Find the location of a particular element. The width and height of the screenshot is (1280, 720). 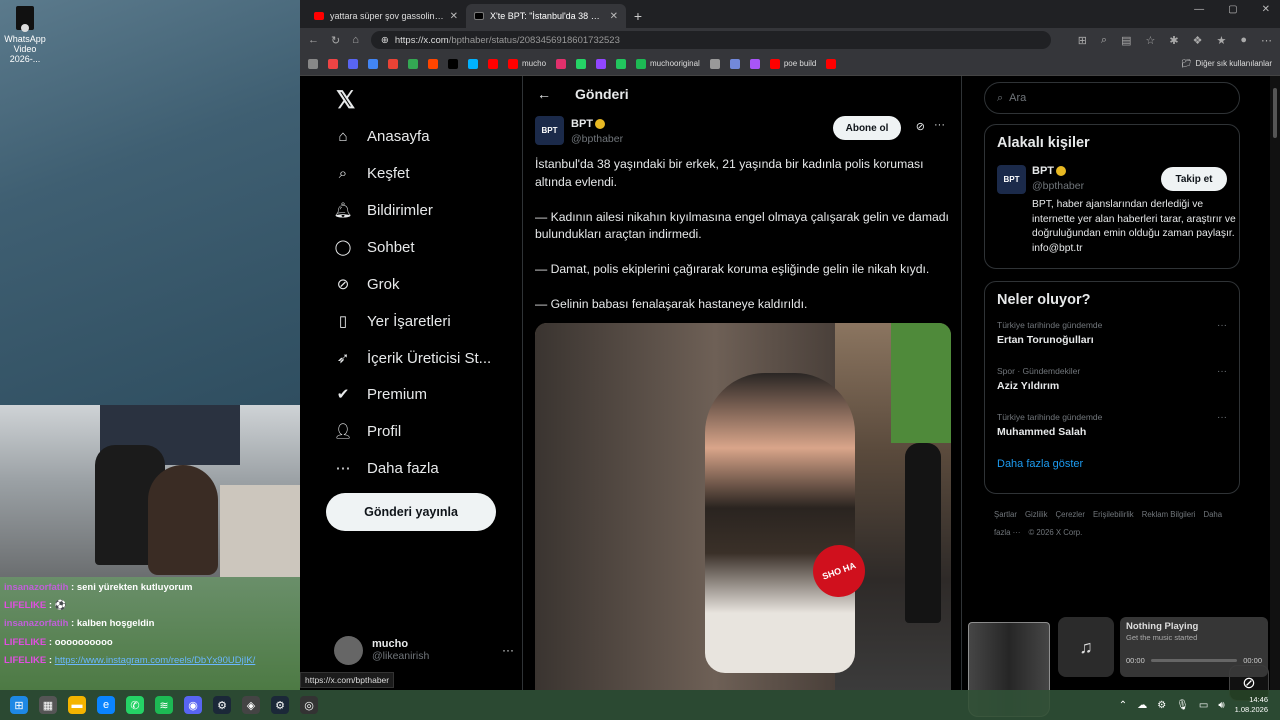

obs-icon: ◎ is located at coordinates (309, 705).